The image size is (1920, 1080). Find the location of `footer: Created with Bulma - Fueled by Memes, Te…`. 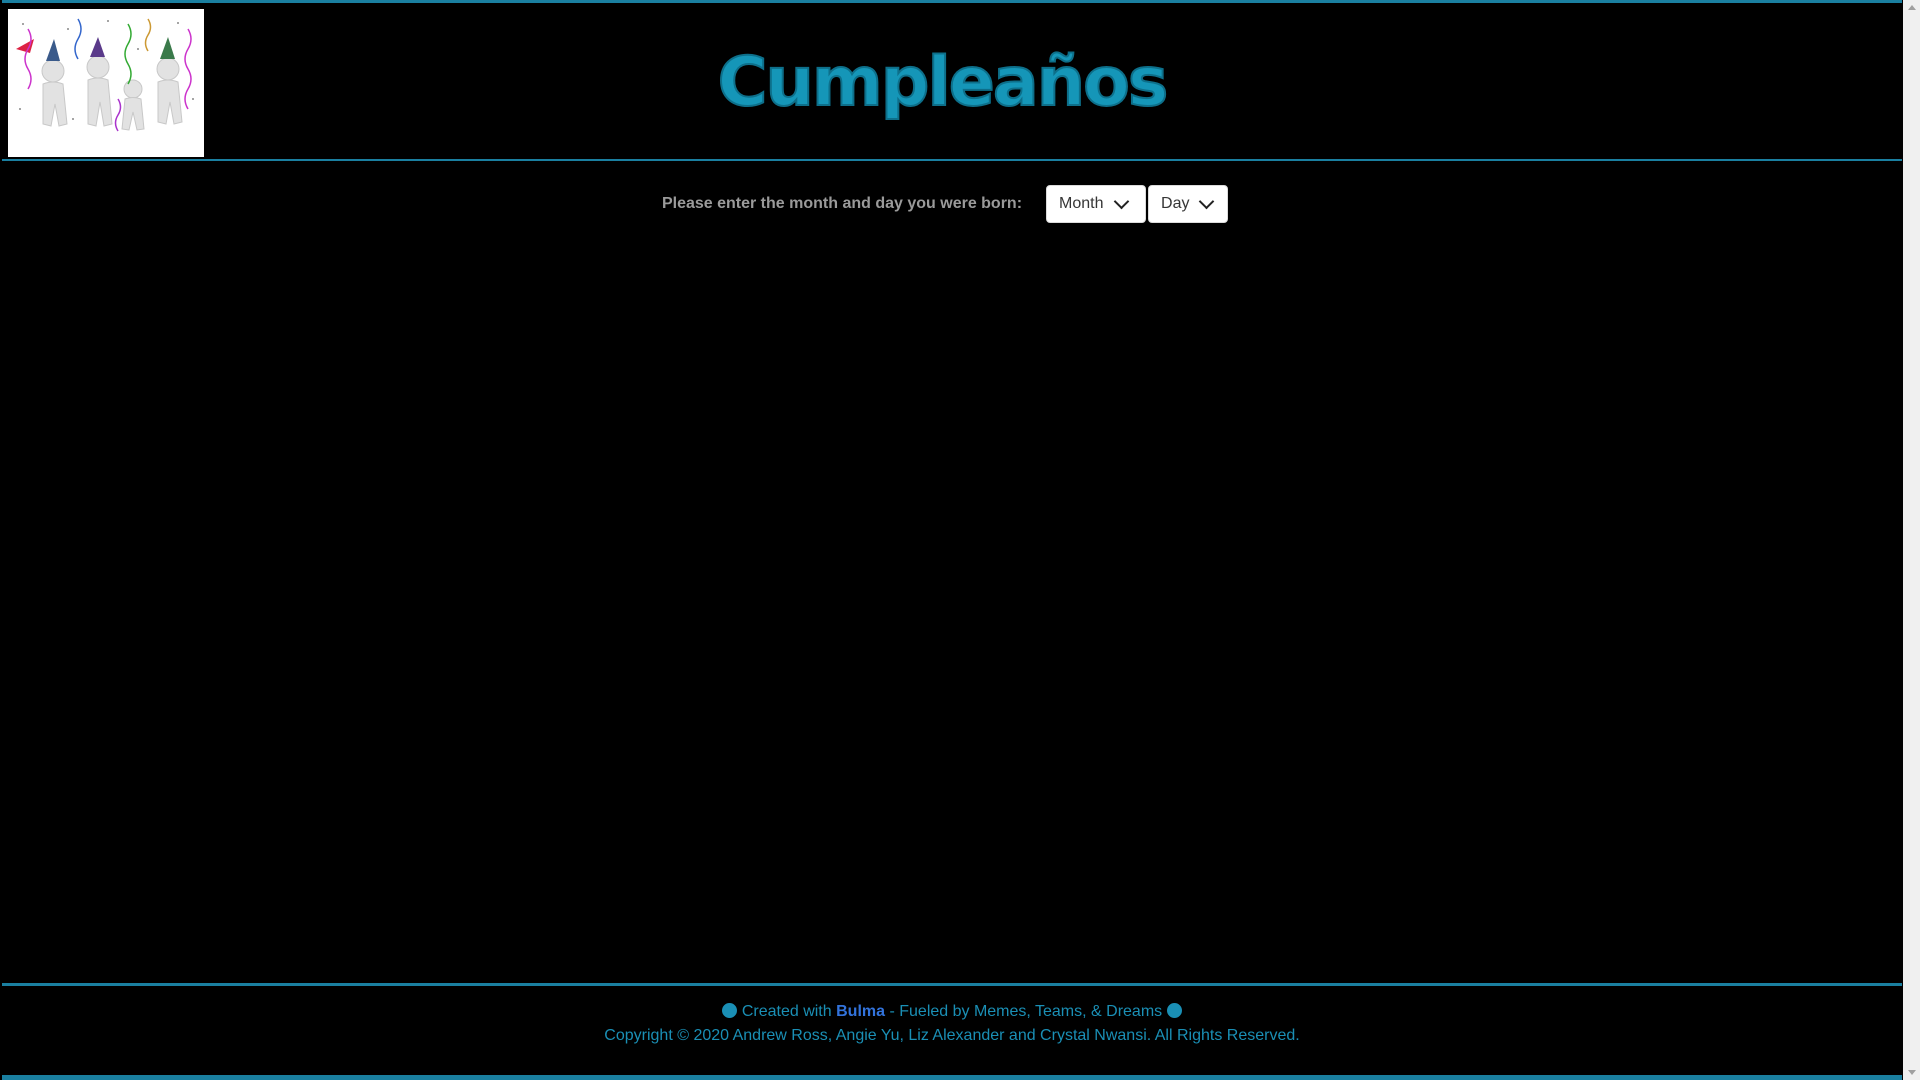

footer: Created with Bulma - Fueled by Memes, Te… is located at coordinates (952, 1024).